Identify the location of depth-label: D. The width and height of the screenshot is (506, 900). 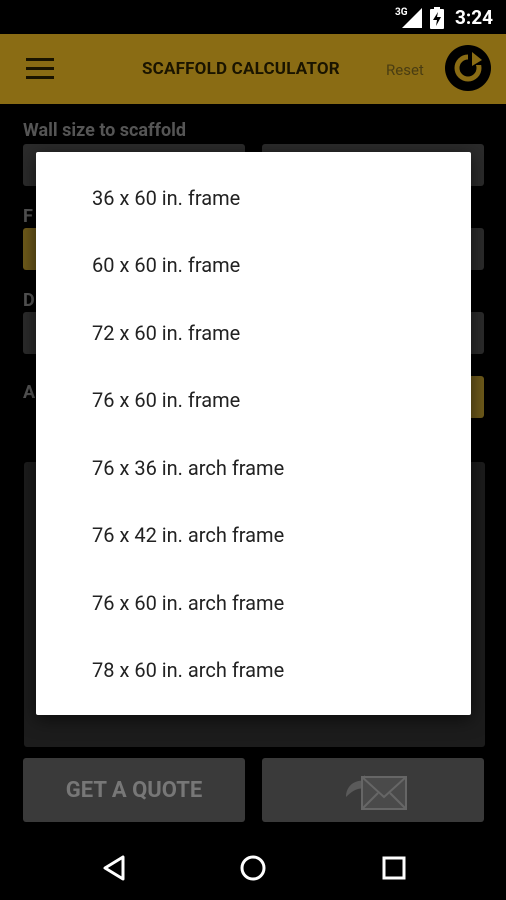
(29, 300).